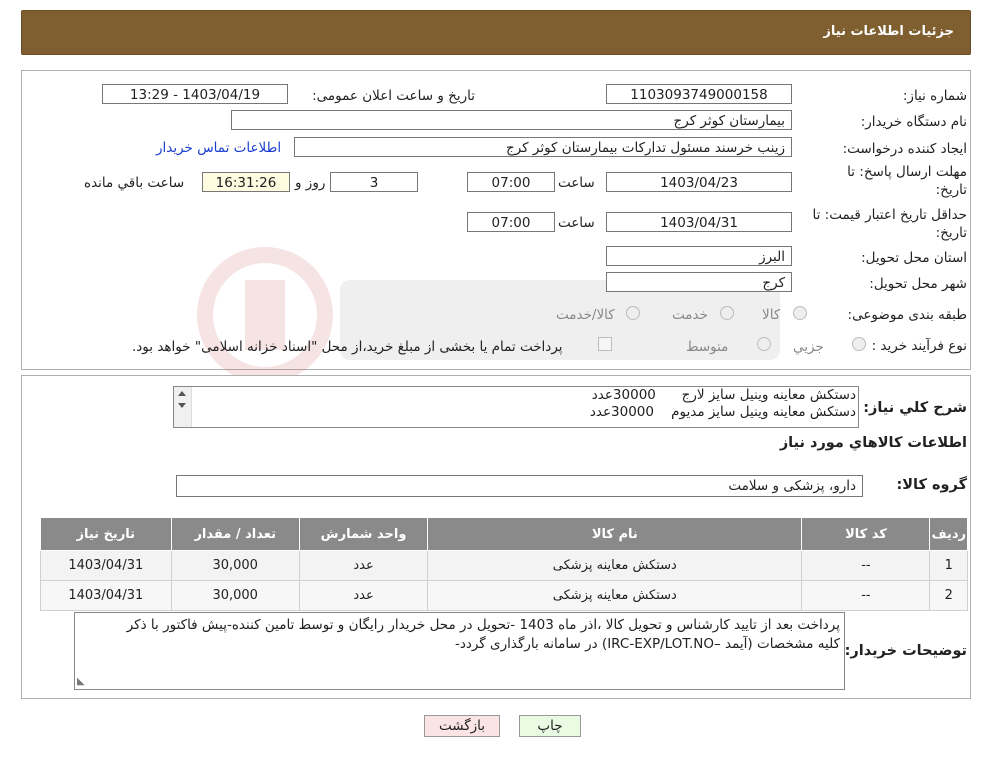 Image resolution: width=985 pixels, height=759 pixels. I want to click on deadline-time-label: ساعت, so click(576, 183).